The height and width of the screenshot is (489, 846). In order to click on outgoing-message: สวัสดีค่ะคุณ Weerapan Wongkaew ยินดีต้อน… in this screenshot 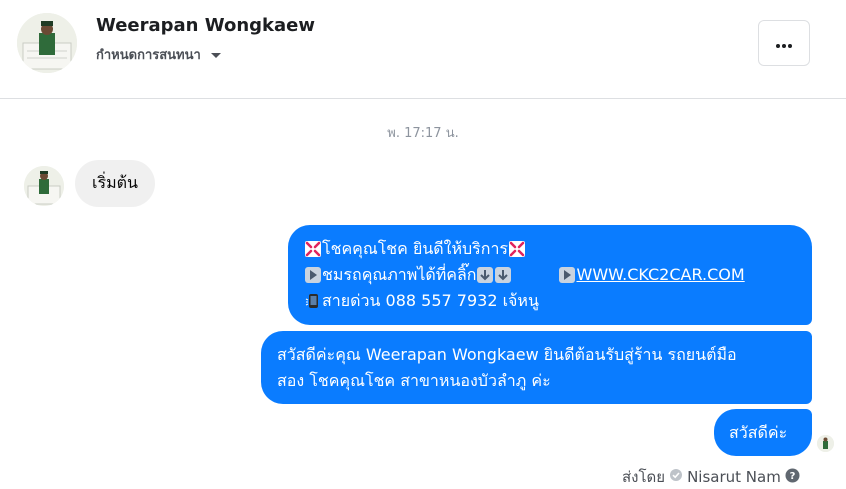, I will do `click(536, 367)`.